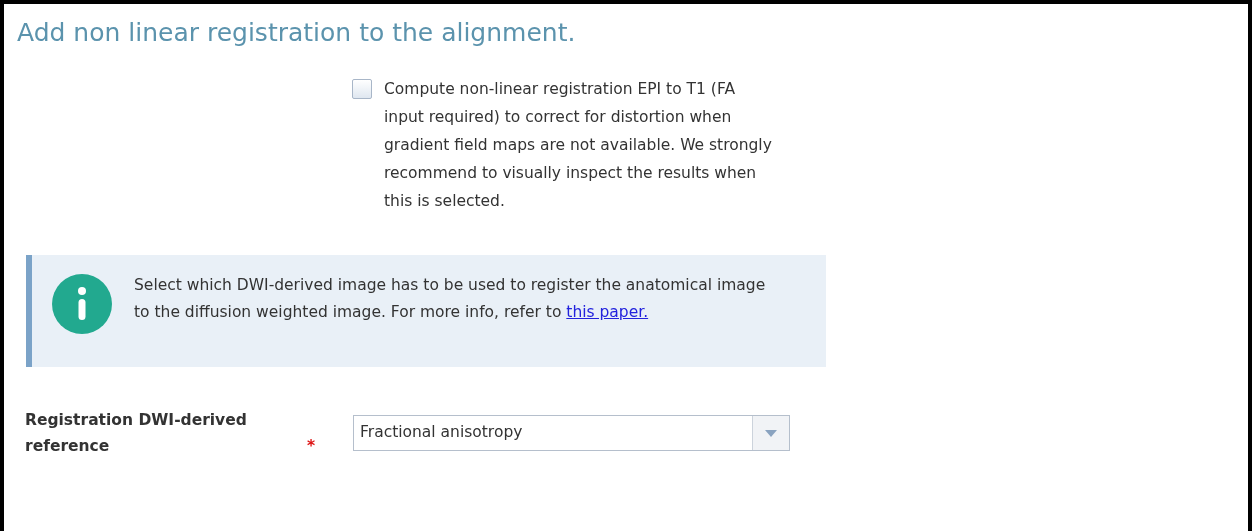  What do you see at coordinates (82, 304) in the screenshot?
I see `info-icon` at bounding box center [82, 304].